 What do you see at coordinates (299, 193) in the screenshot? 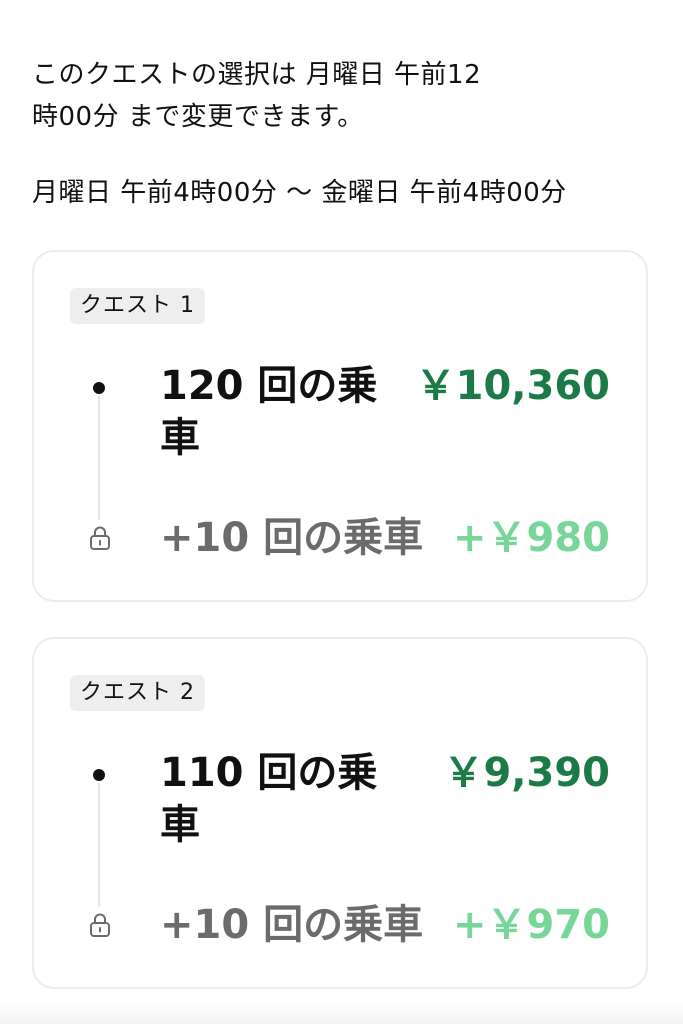
I see `quest-period-text: 月曜日 午前4時00分 〜 金曜日 午前4時00分` at bounding box center [299, 193].